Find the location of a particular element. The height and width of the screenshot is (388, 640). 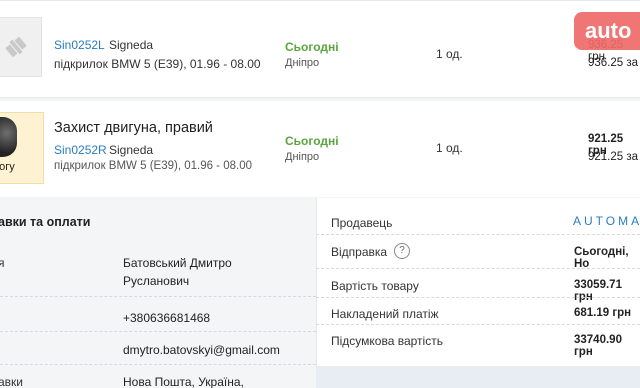

cod-label: Накладений платіж is located at coordinates (385, 314).